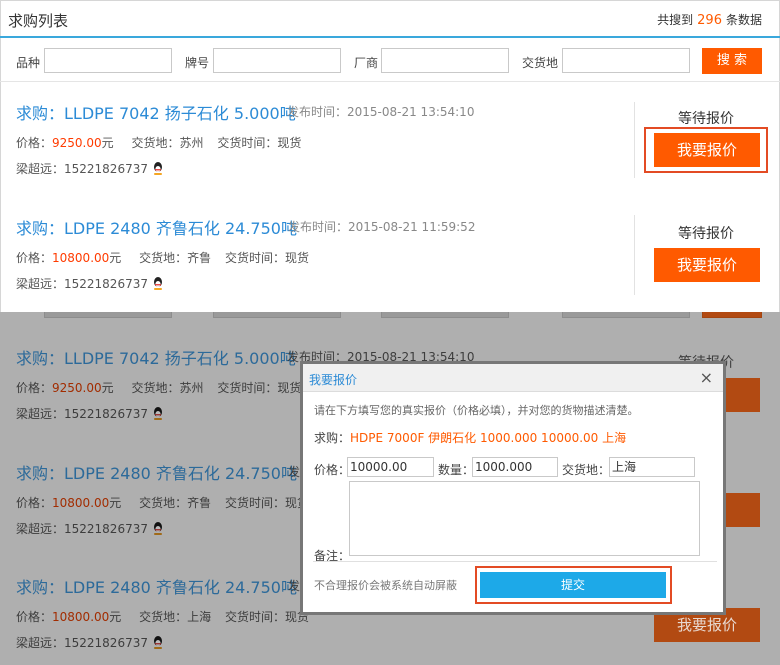 The width and height of the screenshot is (780, 665). What do you see at coordinates (515, 561) in the screenshot?
I see `dialog-divider` at bounding box center [515, 561].